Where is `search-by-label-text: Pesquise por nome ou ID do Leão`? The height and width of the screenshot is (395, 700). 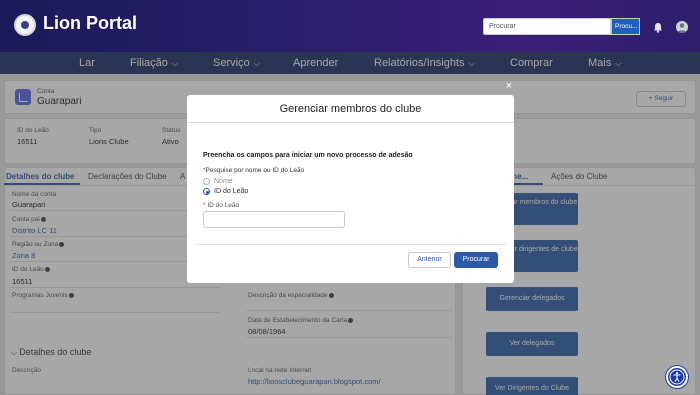 search-by-label-text: Pesquise por nome ou ID do Leão is located at coordinates (255, 170).